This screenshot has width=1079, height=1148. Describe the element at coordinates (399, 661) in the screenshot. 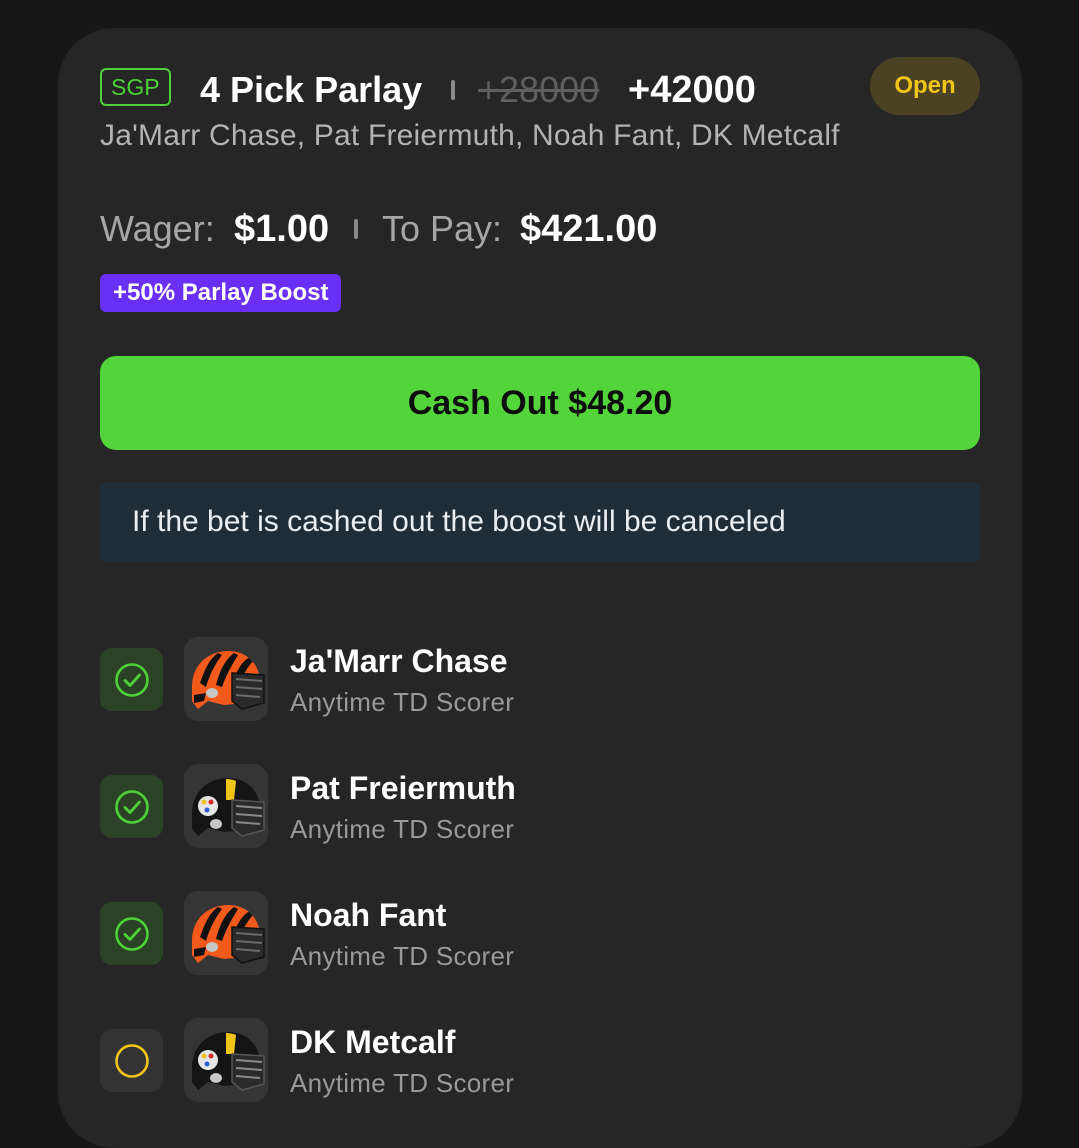

I see `leg-player-name: Ja'Marr Chase` at that location.